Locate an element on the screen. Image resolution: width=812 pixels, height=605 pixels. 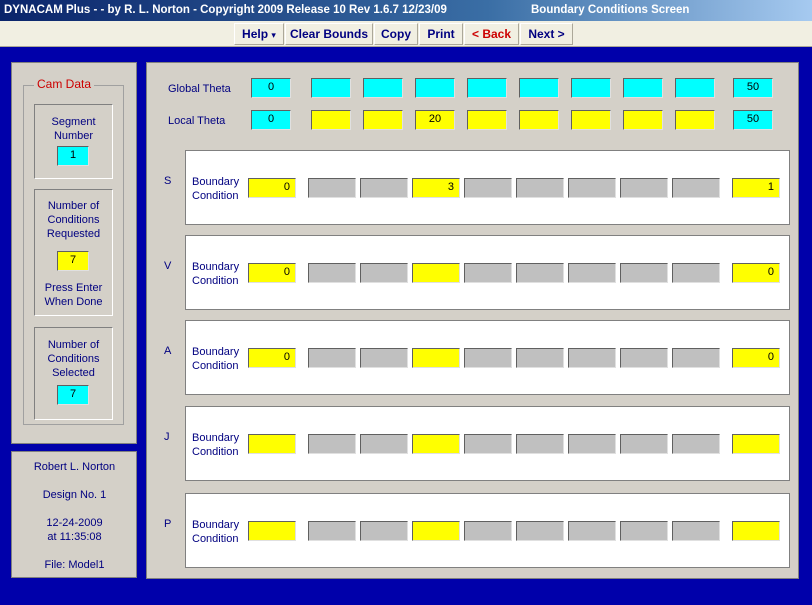
conditions-requested-label: Number of Conditions Requested is located at coordinates (73, 220).